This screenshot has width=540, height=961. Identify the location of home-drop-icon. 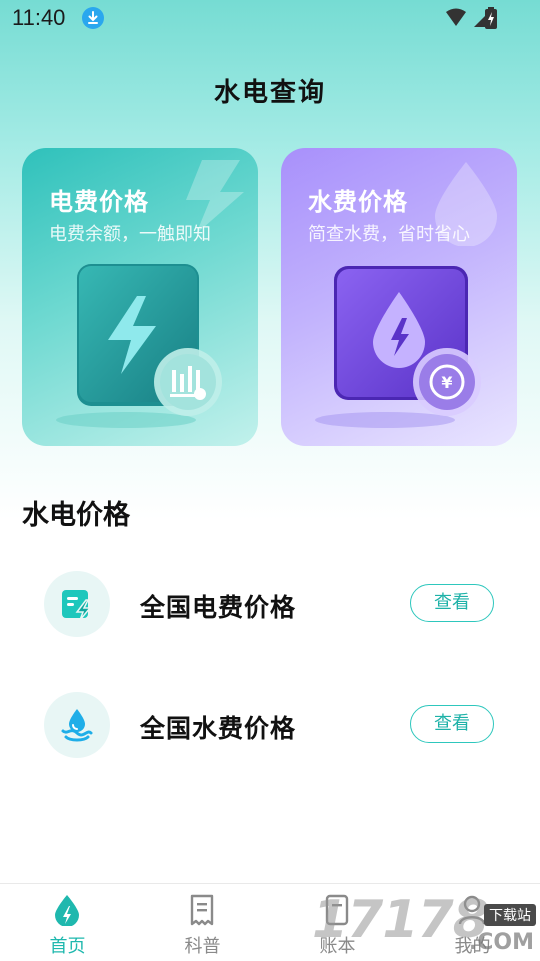
(67, 910).